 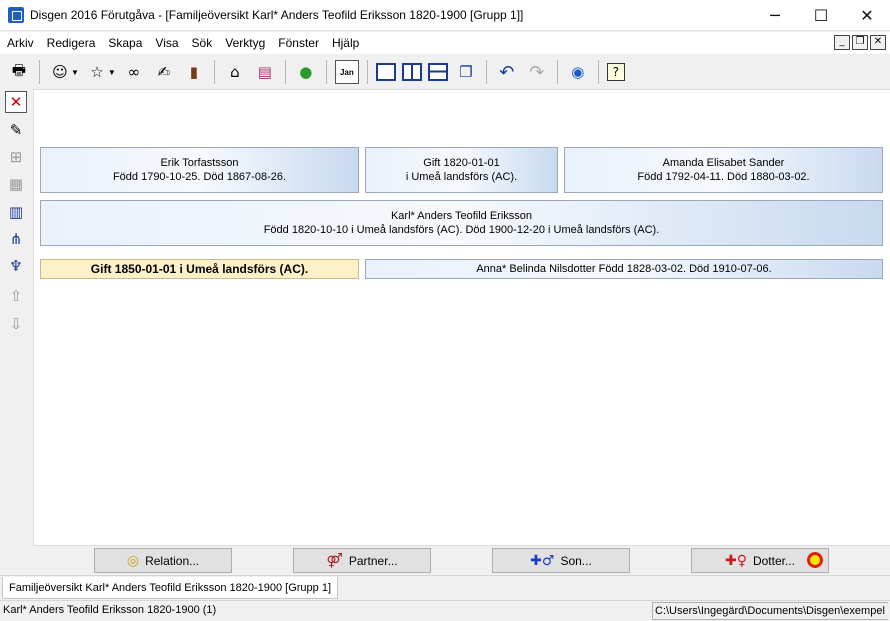 I want to click on redo-icon: ↷, so click(x=537, y=72).